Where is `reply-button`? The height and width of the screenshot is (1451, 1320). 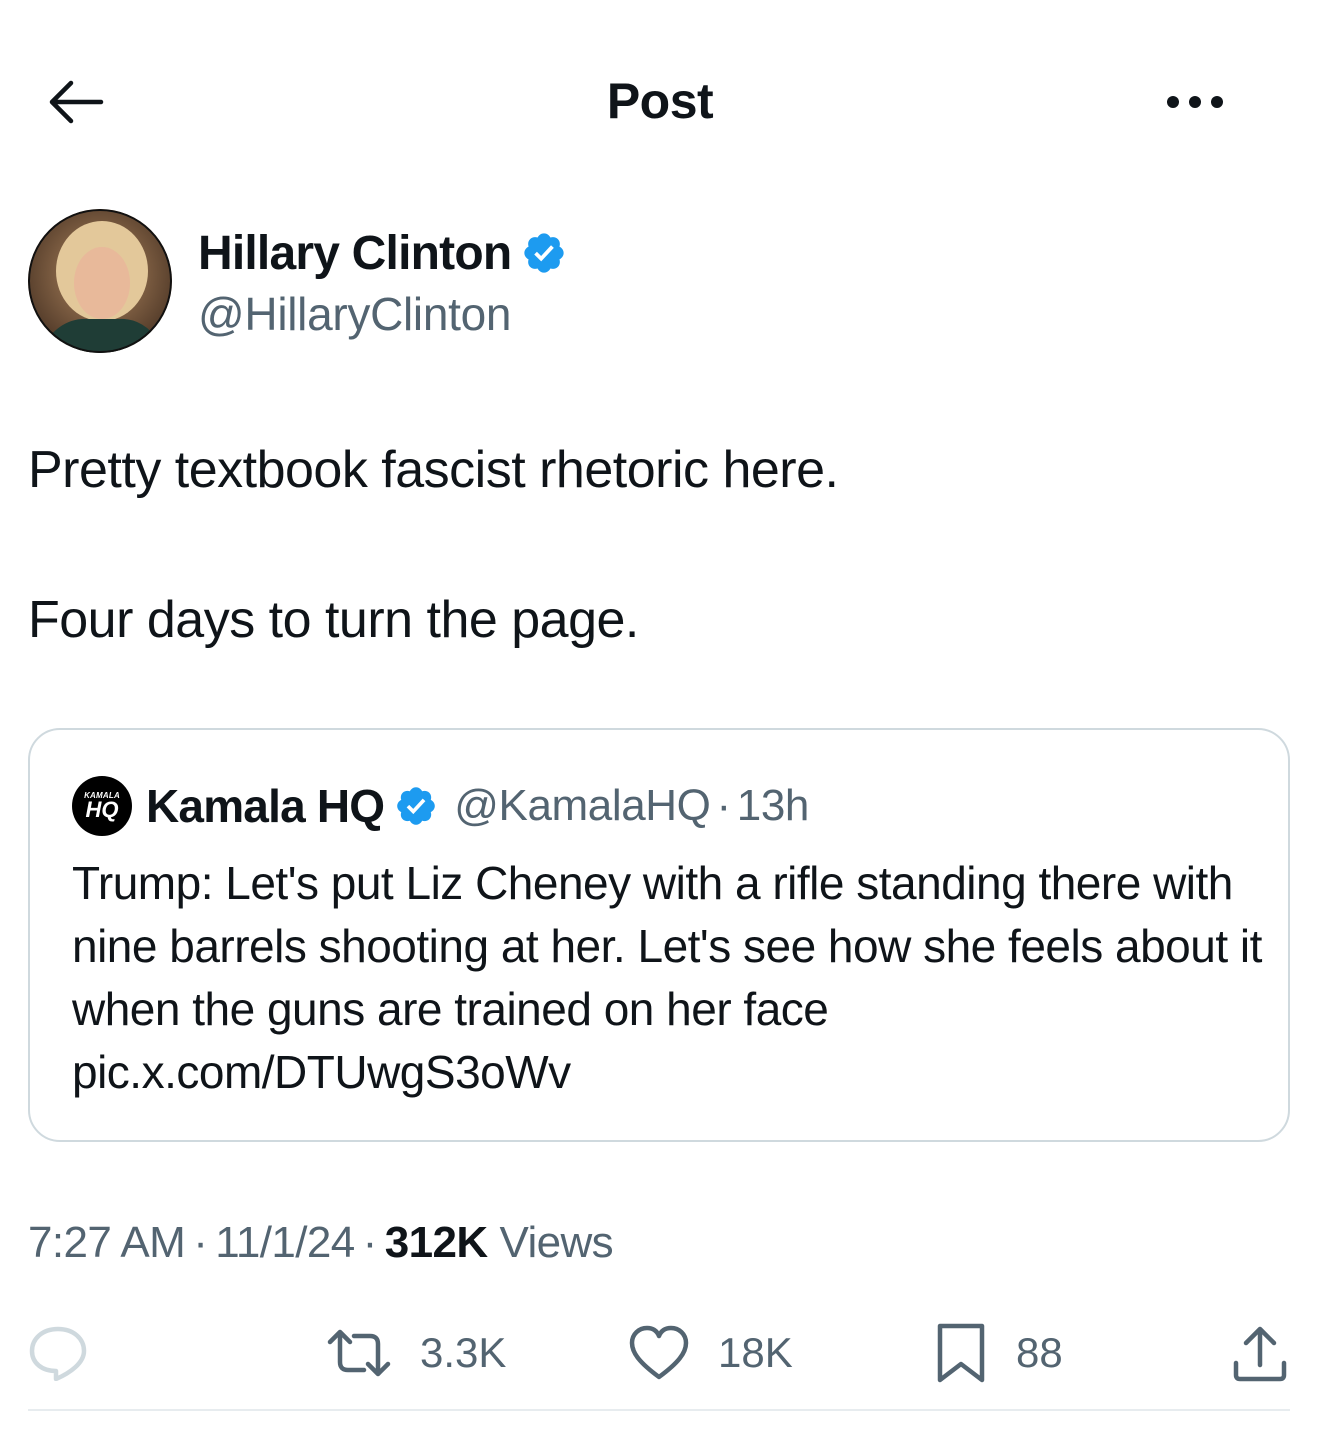 reply-button is located at coordinates (58, 1353).